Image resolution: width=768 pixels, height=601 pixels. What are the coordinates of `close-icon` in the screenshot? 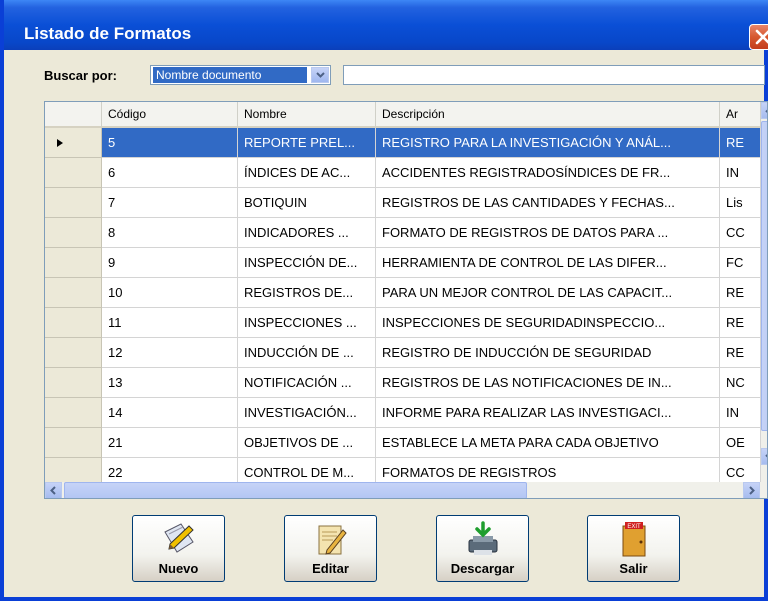 It's located at (761, 37).